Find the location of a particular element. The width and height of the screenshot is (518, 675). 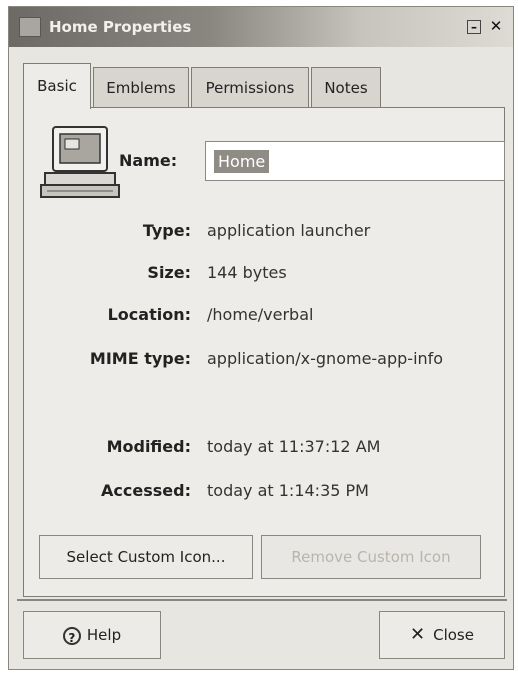

size-label: Size: is located at coordinates (169, 272).